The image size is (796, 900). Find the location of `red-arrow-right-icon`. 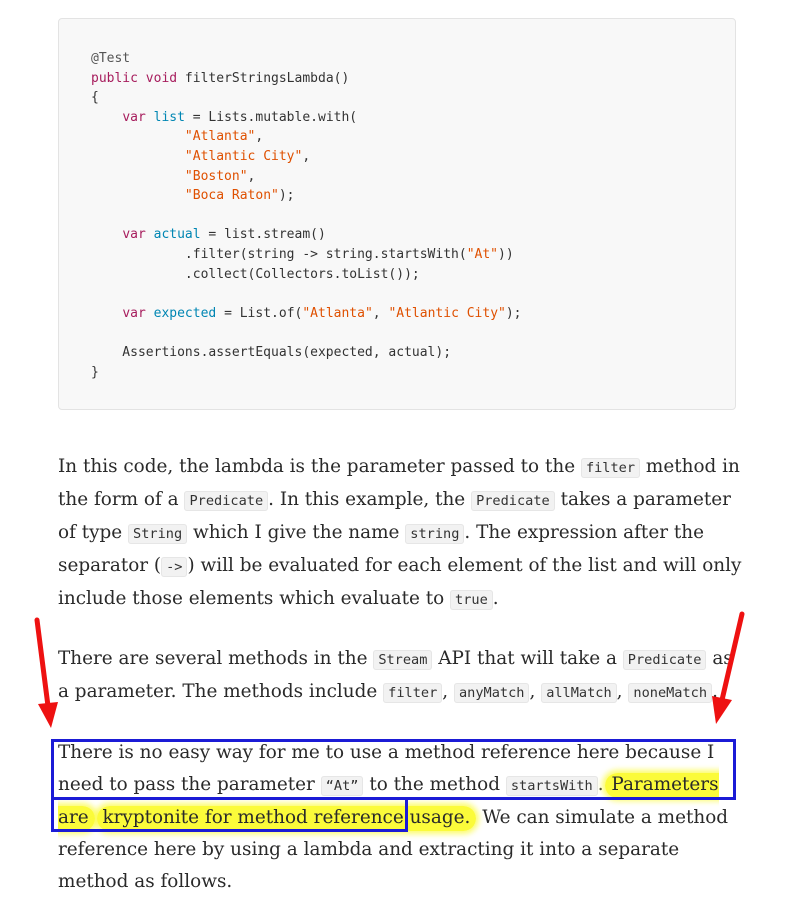

red-arrow-right-icon is located at coordinates (728, 667).